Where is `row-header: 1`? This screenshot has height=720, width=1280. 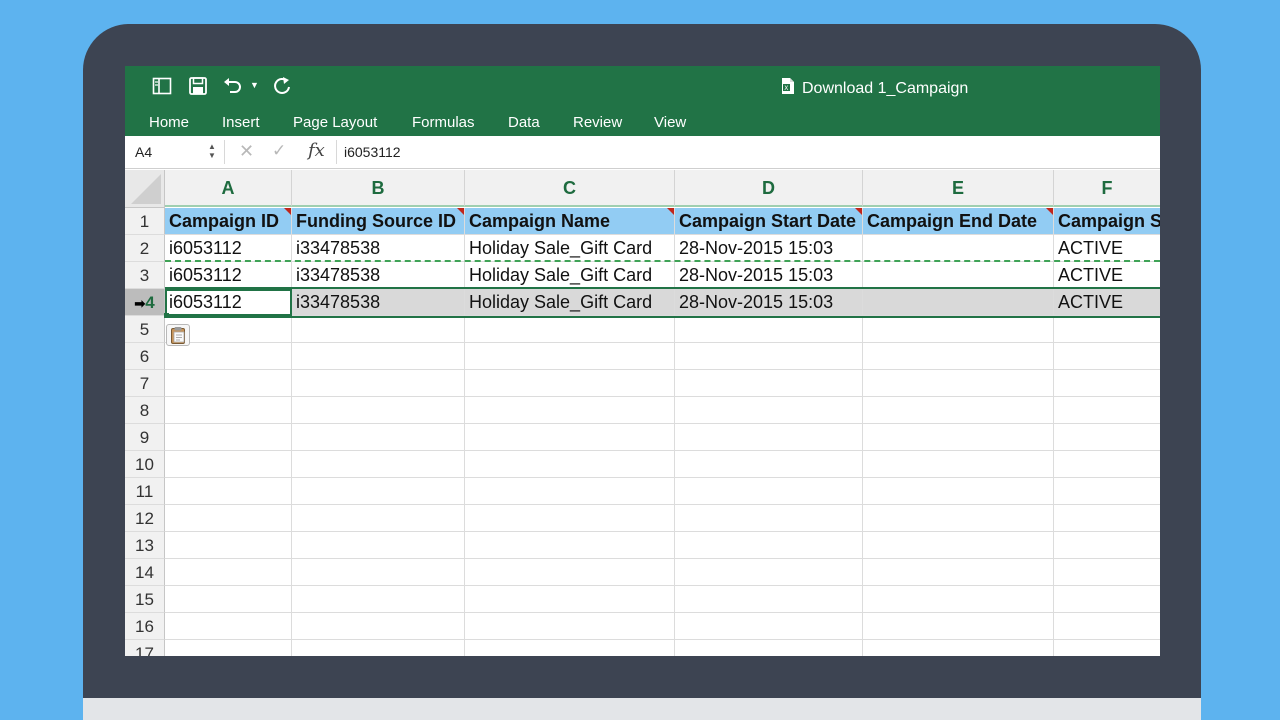 row-header: 1 is located at coordinates (145, 221).